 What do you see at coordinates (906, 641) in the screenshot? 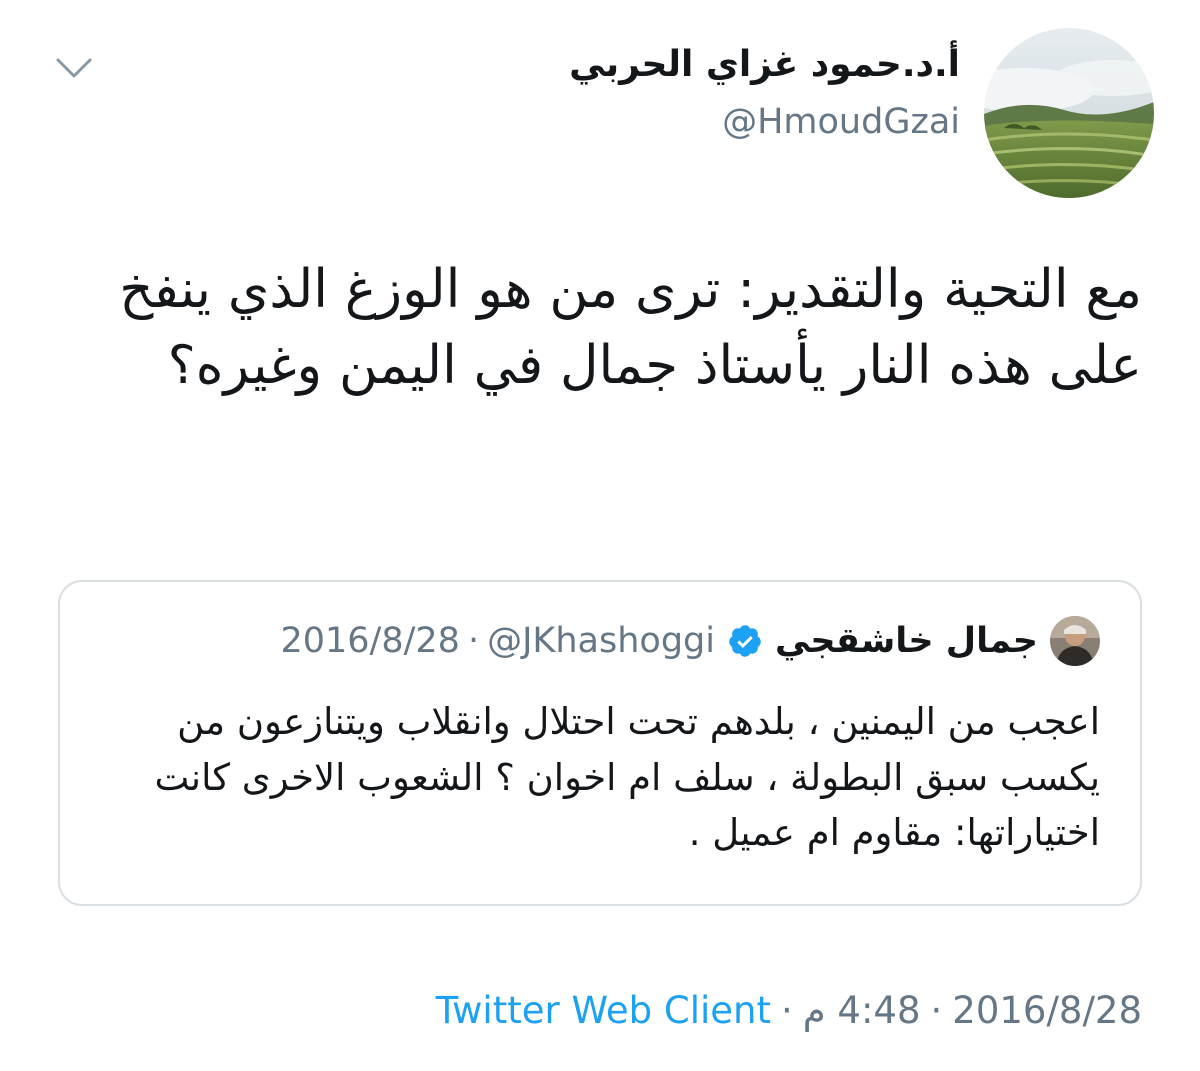
I see `quoted-author-name: جمال خاشقجي` at bounding box center [906, 641].